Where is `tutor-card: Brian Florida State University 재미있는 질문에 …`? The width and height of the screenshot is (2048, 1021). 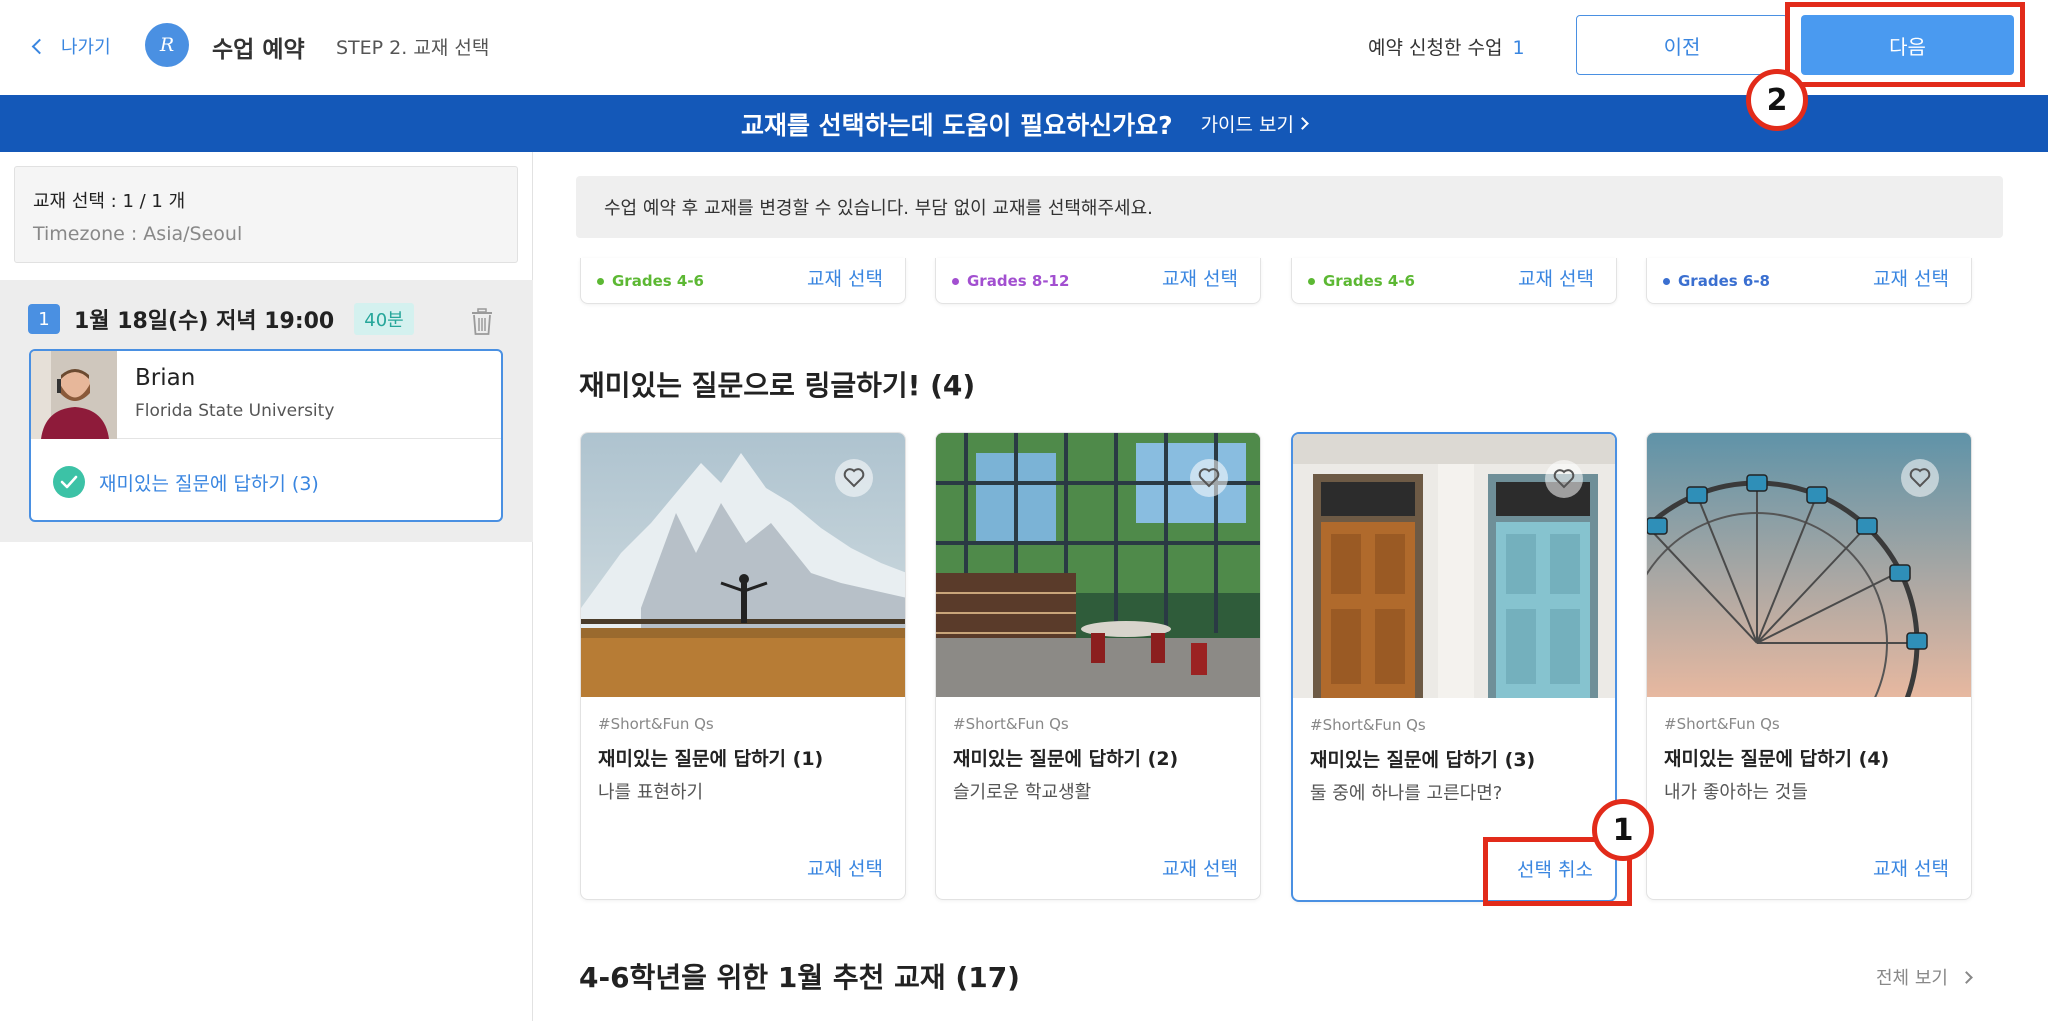
tutor-card: Brian Florida State University 재미있는 질문에 … is located at coordinates (266, 435).